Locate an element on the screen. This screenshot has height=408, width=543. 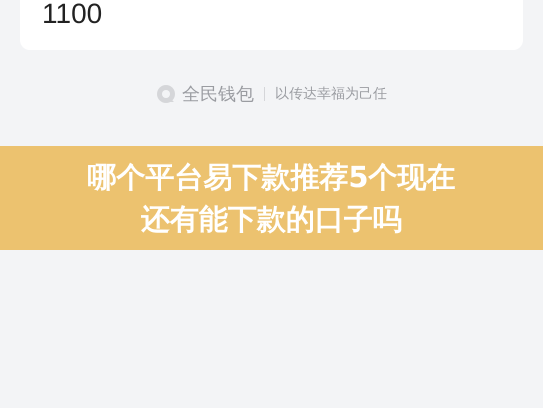
brand-name: 全民钱包 is located at coordinates (218, 94).